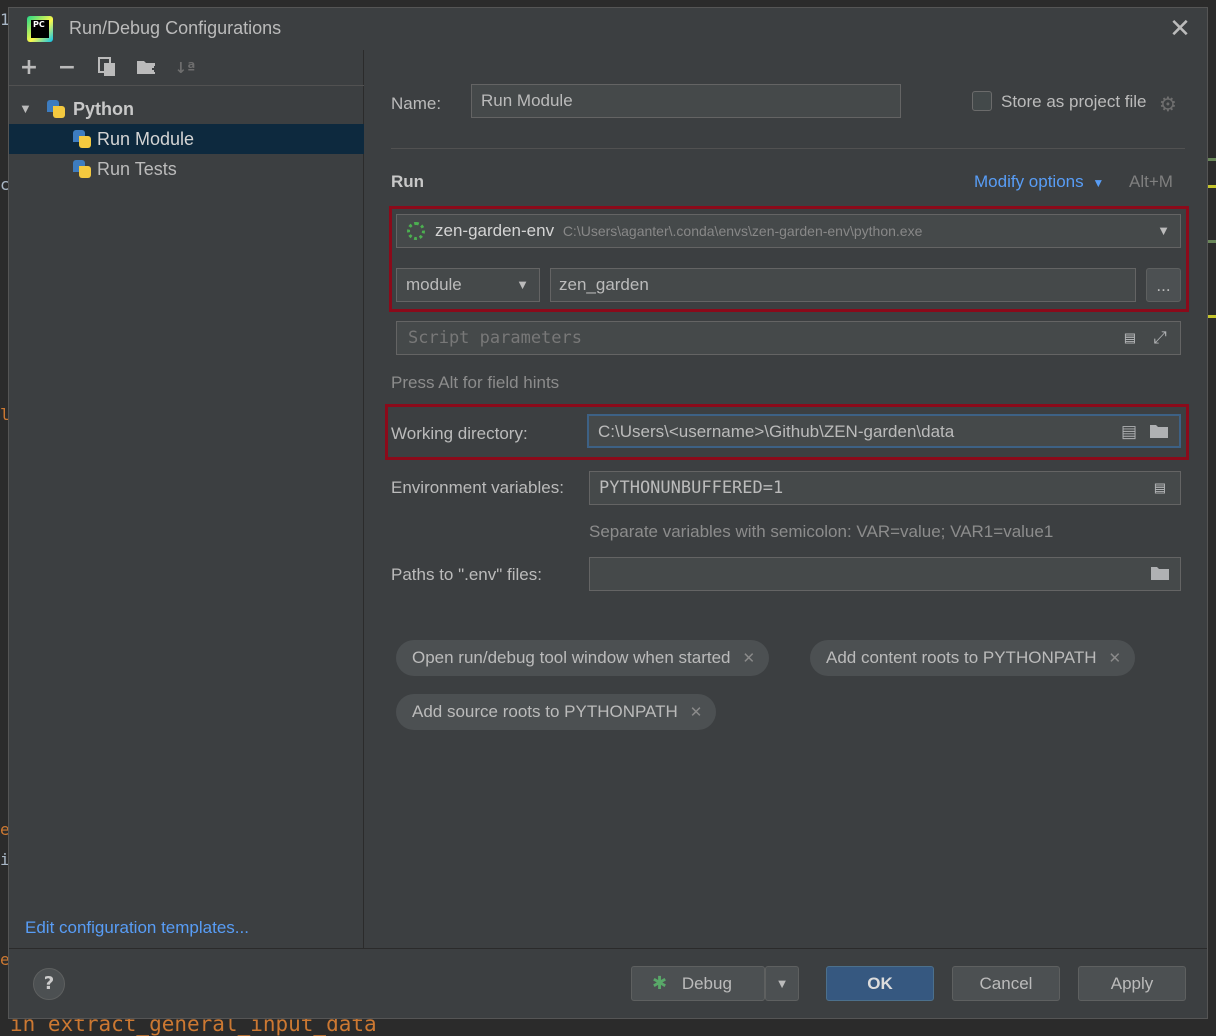 This screenshot has height=1036, width=1216. I want to click on store-project-label: Store as project file, so click(1074, 101).